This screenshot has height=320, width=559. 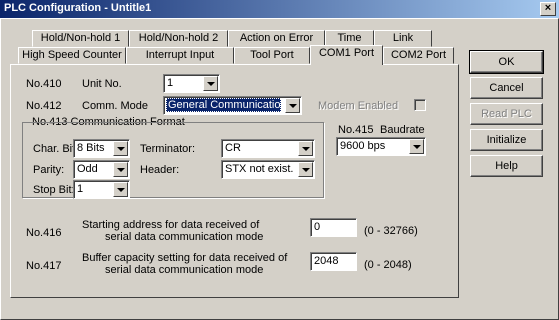 What do you see at coordinates (160, 170) in the screenshot?
I see `header-label: Header:` at bounding box center [160, 170].